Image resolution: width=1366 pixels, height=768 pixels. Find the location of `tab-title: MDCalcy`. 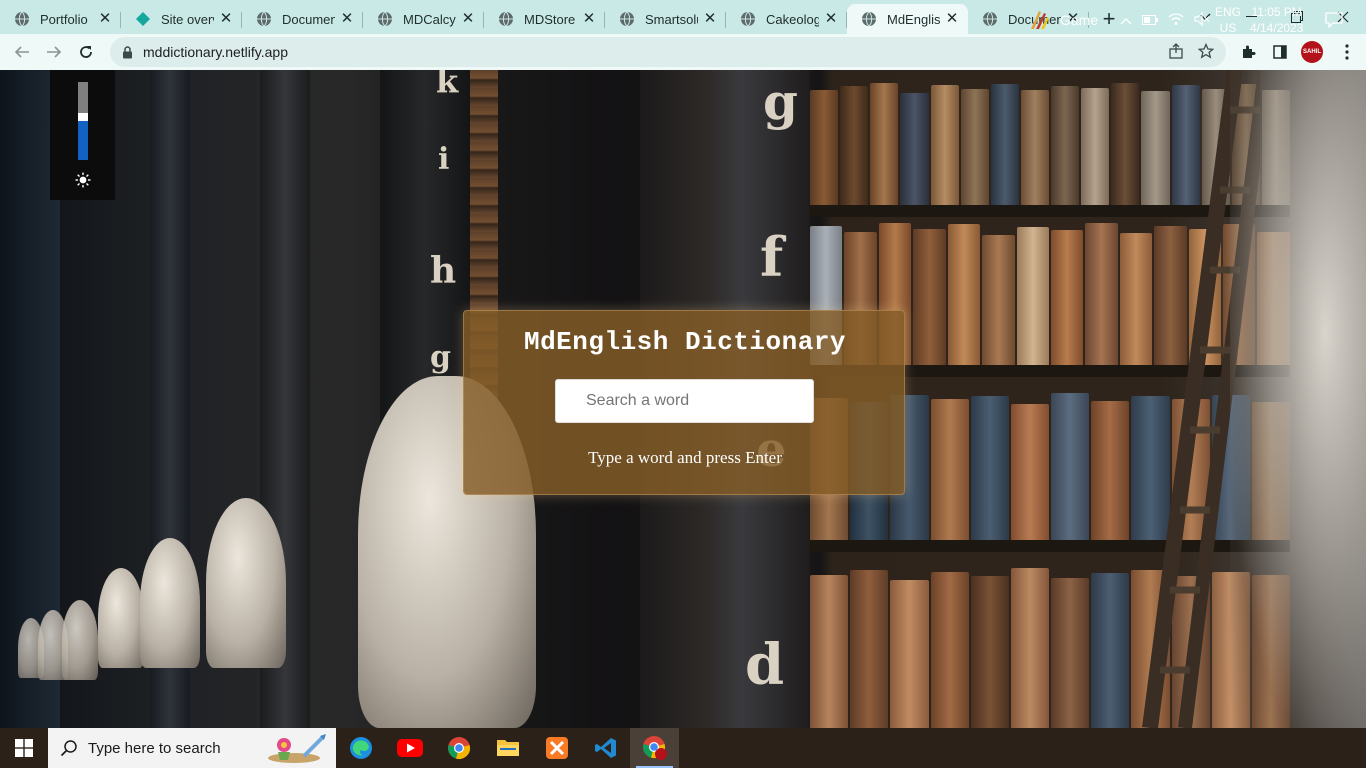

tab-title: MDCalcy is located at coordinates (429, 19).